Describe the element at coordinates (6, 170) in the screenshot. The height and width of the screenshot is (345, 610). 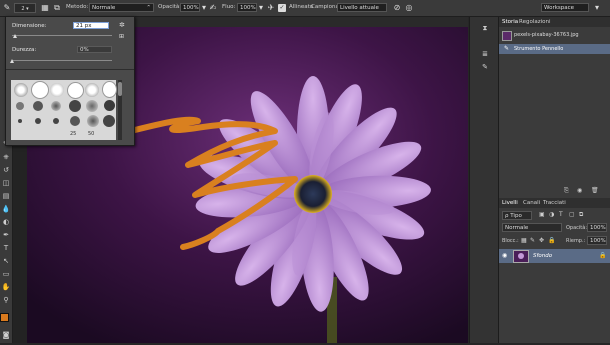
I see `history-brush-icon: ↺` at that location.